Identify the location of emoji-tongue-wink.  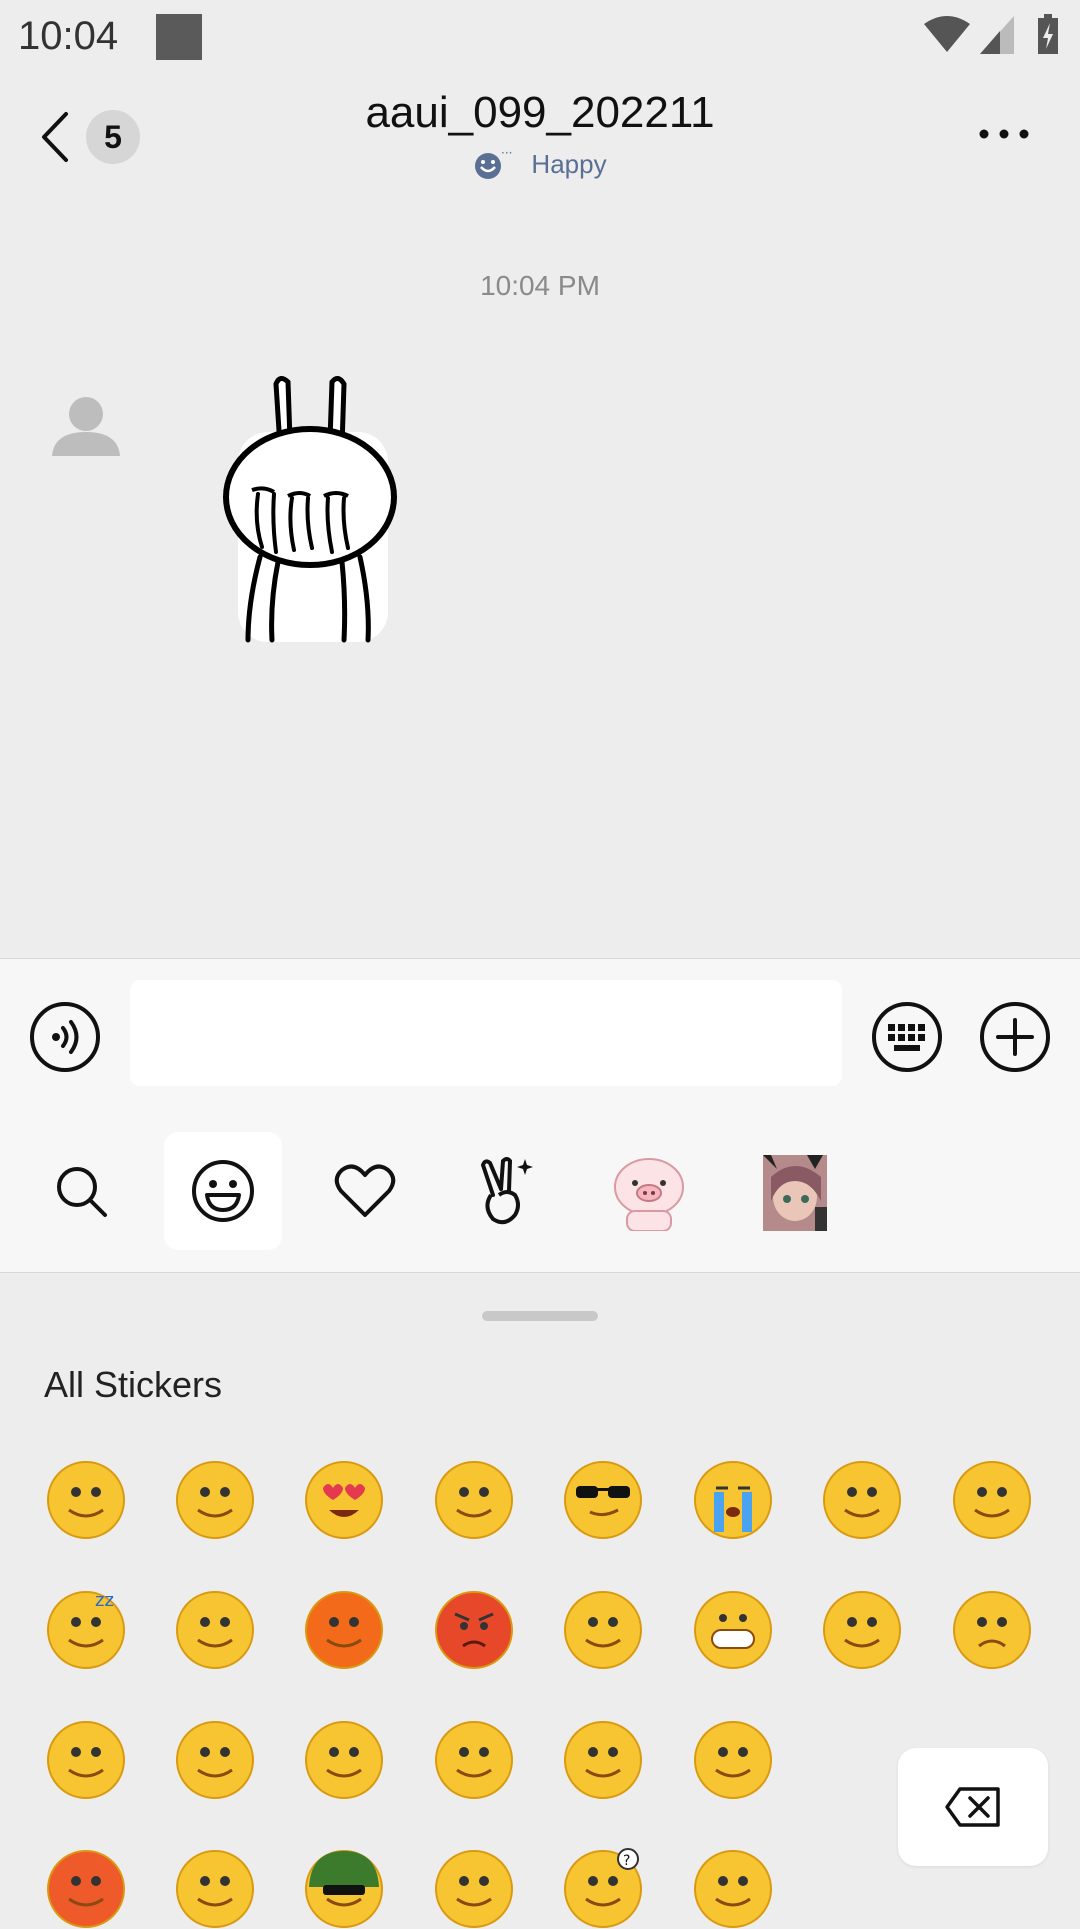
(603, 1629).